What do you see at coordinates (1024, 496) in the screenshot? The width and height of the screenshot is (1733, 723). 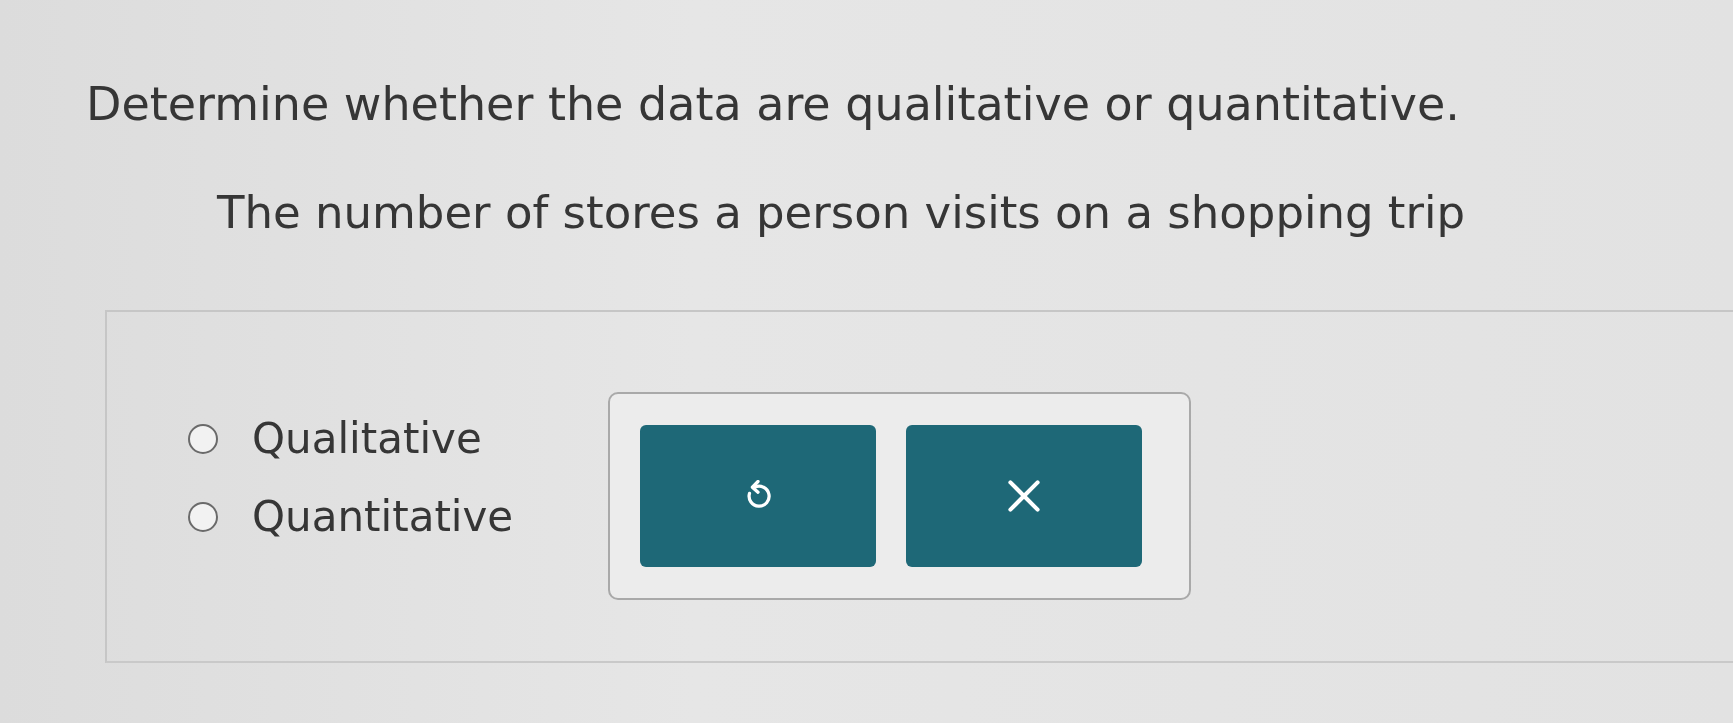 I see `close-icon` at bounding box center [1024, 496].